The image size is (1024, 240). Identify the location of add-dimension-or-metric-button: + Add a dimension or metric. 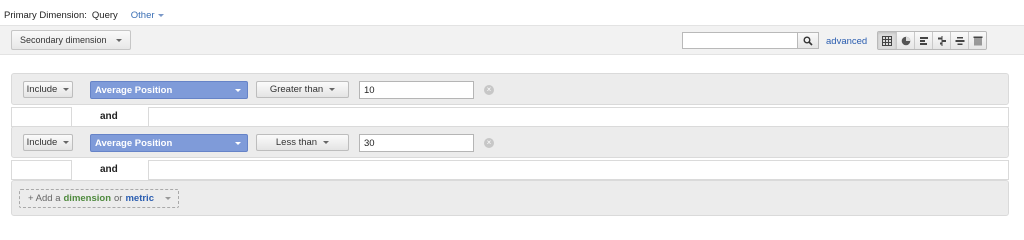
(99, 198).